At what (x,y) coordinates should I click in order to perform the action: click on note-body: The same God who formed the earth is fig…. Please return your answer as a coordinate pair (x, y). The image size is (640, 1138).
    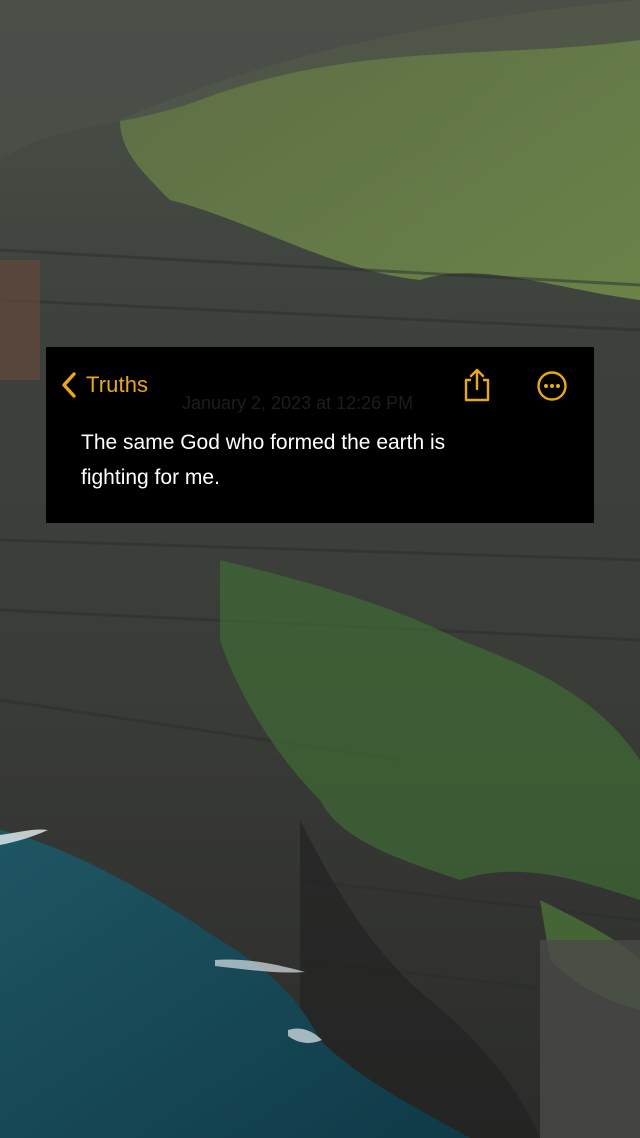
    Looking at the image, I should click on (326, 460).